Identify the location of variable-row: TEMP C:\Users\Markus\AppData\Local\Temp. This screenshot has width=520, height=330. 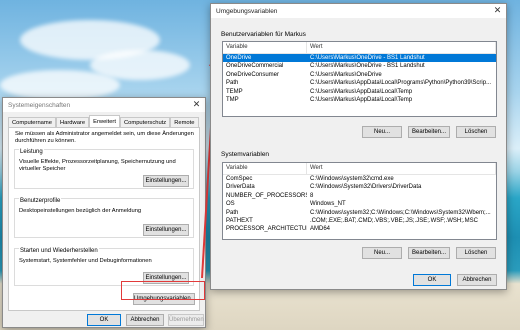
(359, 92).